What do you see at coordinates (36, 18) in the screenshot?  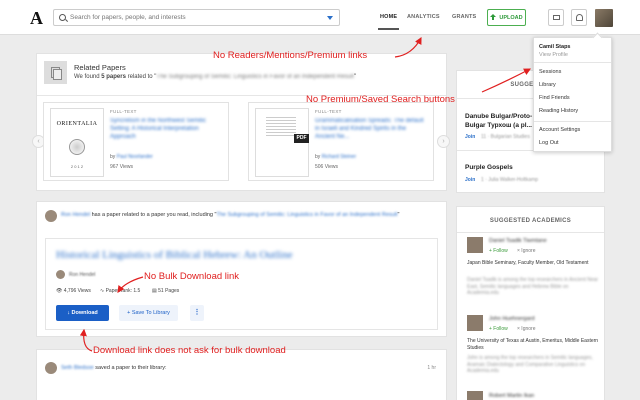 I see `academia-logo: A` at bounding box center [36, 18].